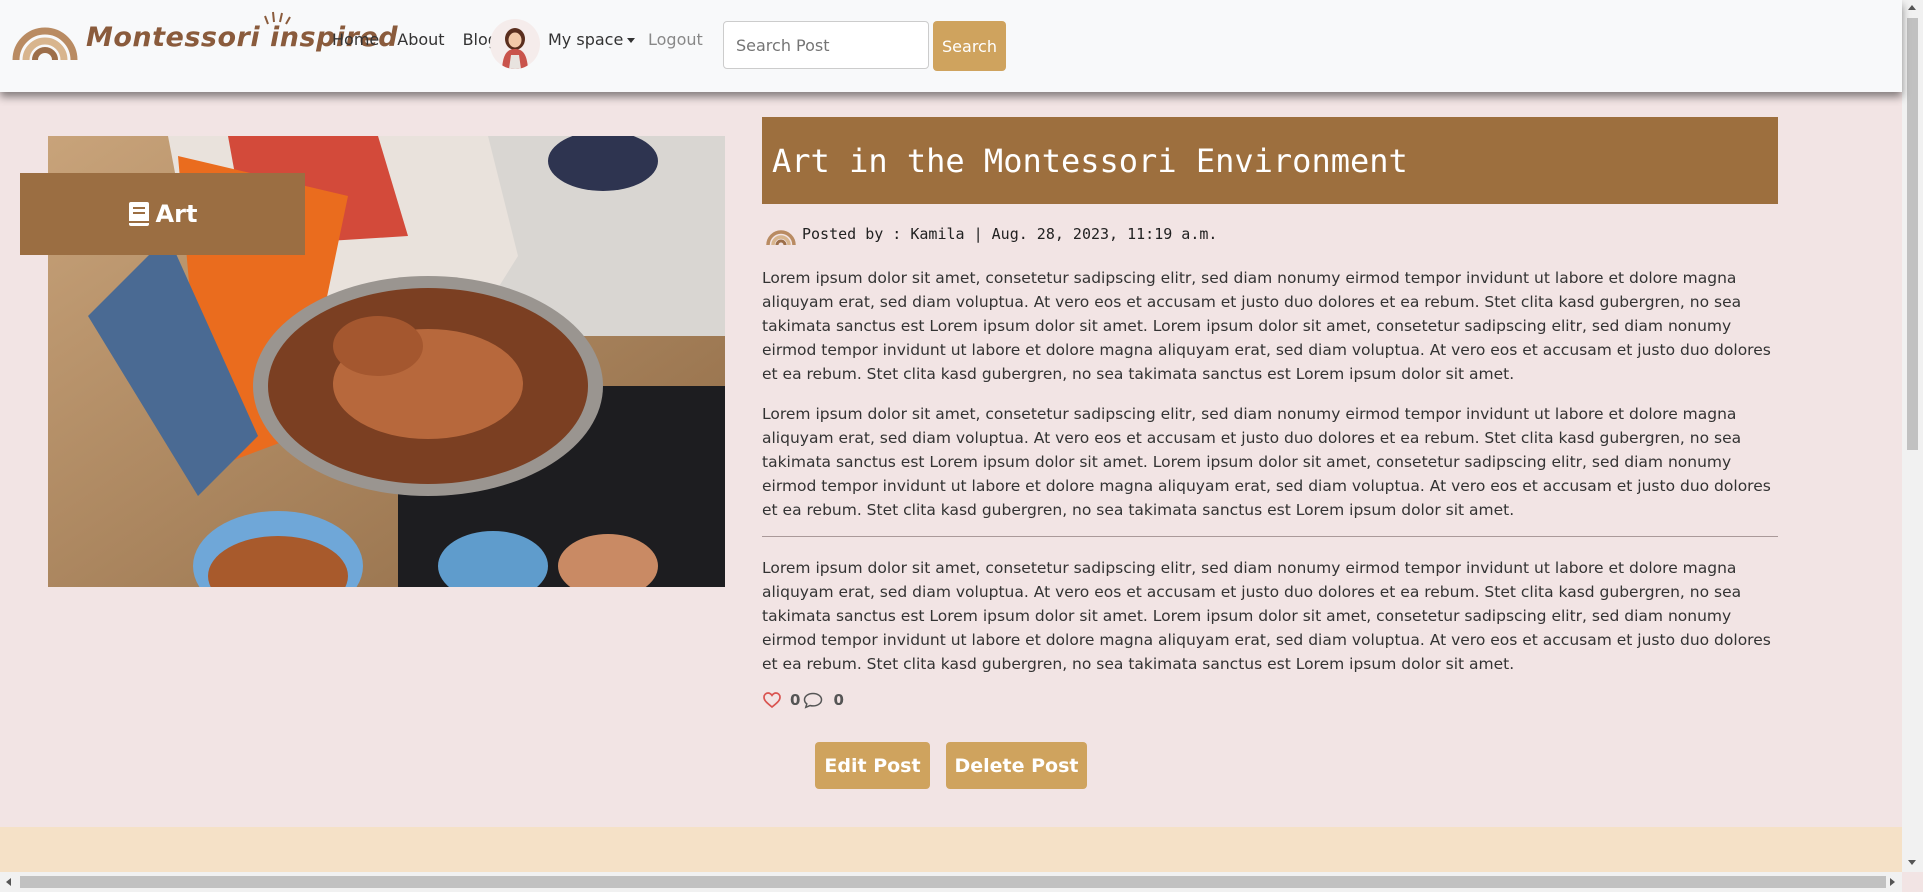 The width and height of the screenshot is (1923, 892). I want to click on book-icon, so click(138, 214).